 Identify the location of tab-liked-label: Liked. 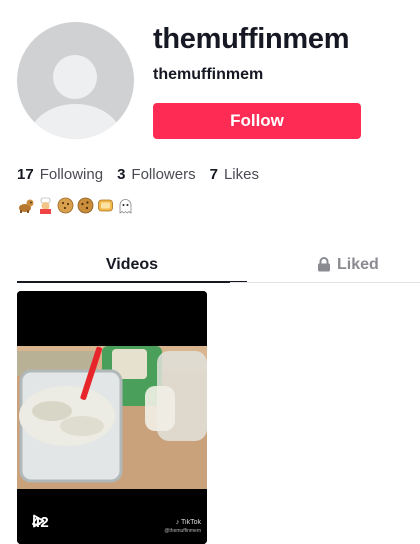
(358, 264).